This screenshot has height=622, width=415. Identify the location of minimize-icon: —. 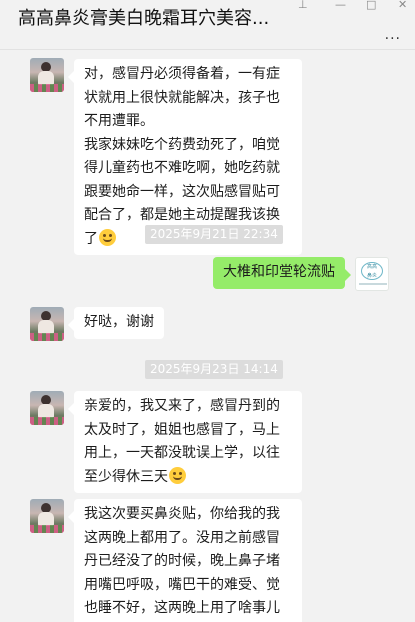
(340, 5).